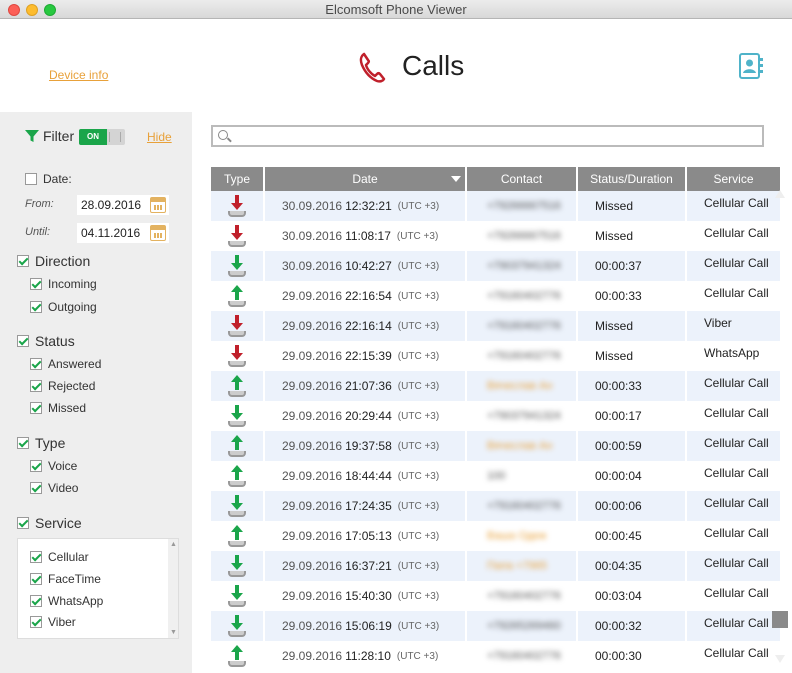 The width and height of the screenshot is (792, 673). Describe the element at coordinates (780, 619) in the screenshot. I see `scroll-thumb` at that location.